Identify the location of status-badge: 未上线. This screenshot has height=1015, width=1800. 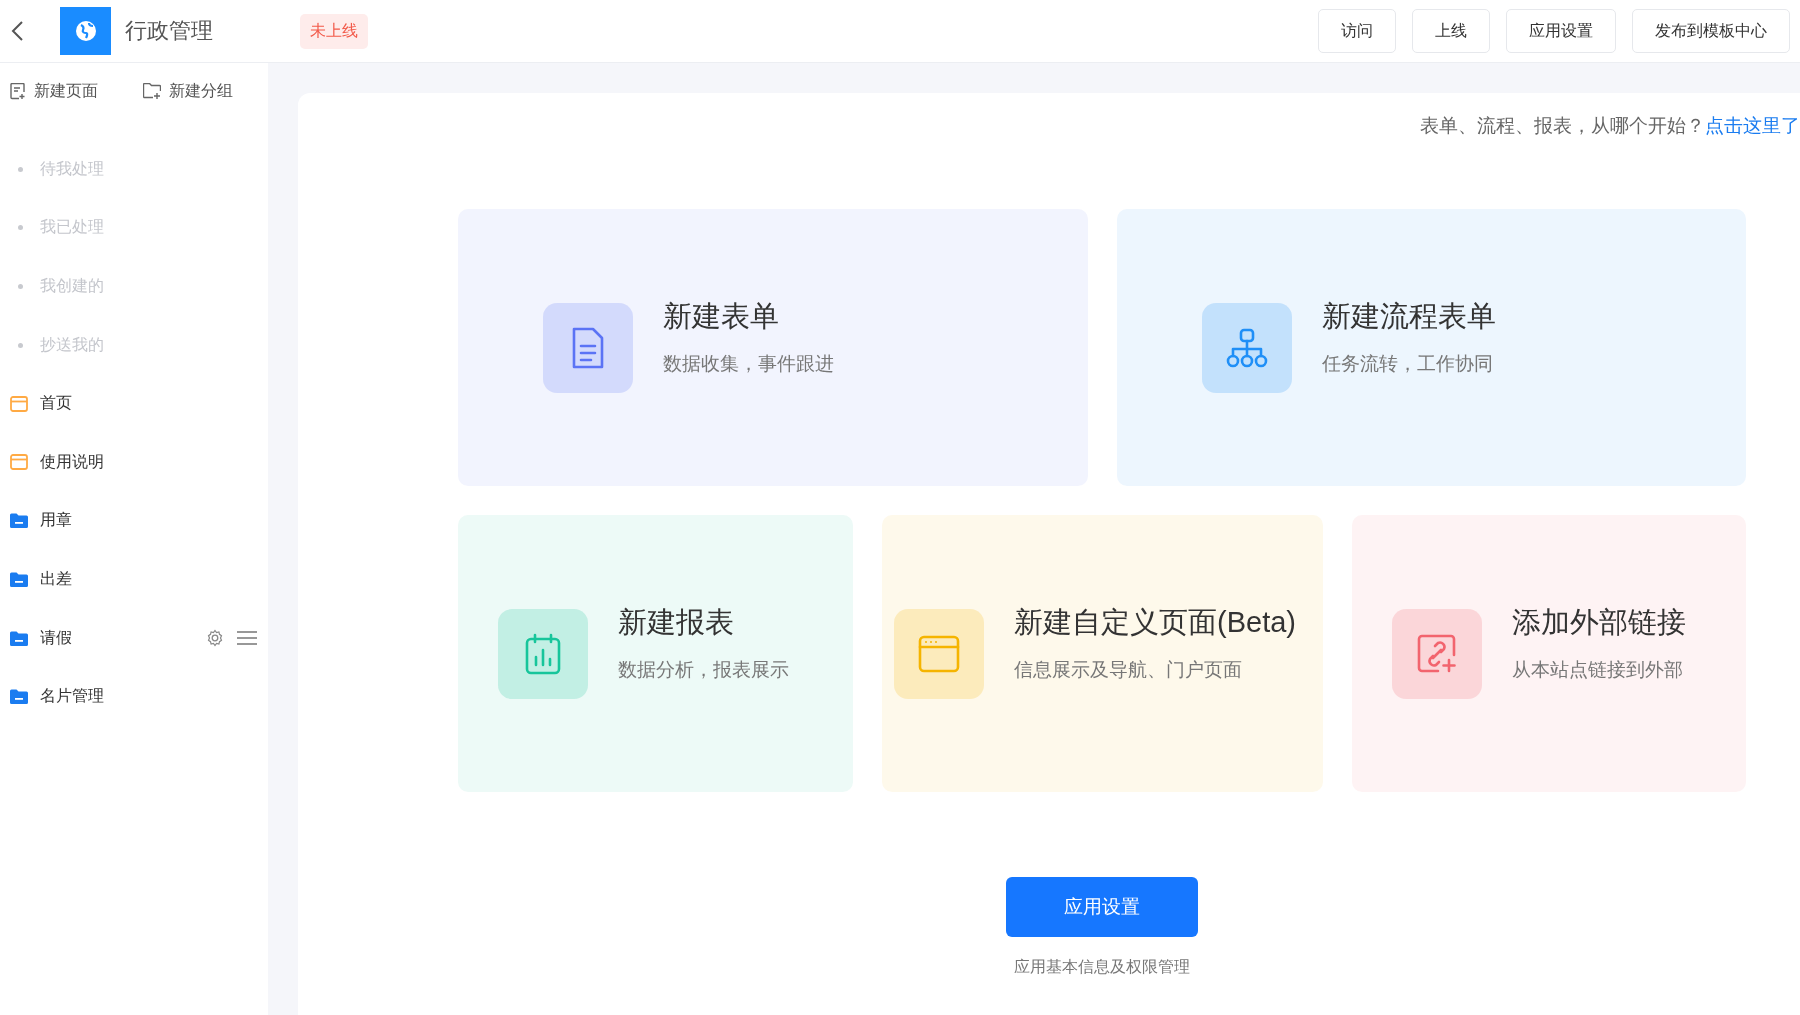
(334, 31).